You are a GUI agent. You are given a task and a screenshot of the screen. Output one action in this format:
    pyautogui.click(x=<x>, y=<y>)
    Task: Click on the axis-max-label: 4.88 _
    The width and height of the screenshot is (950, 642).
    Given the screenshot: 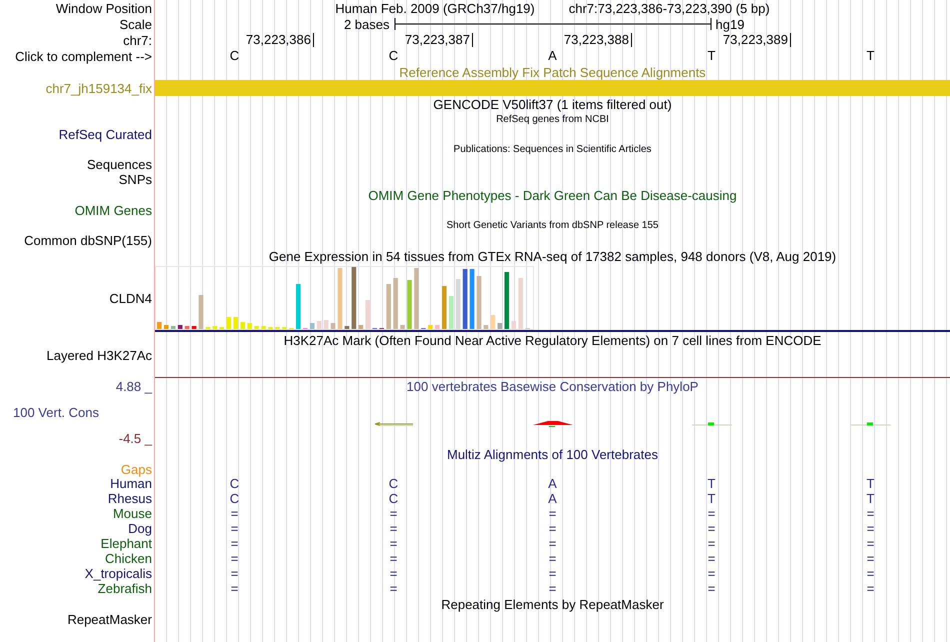 What is the action you would take?
    pyautogui.click(x=134, y=386)
    